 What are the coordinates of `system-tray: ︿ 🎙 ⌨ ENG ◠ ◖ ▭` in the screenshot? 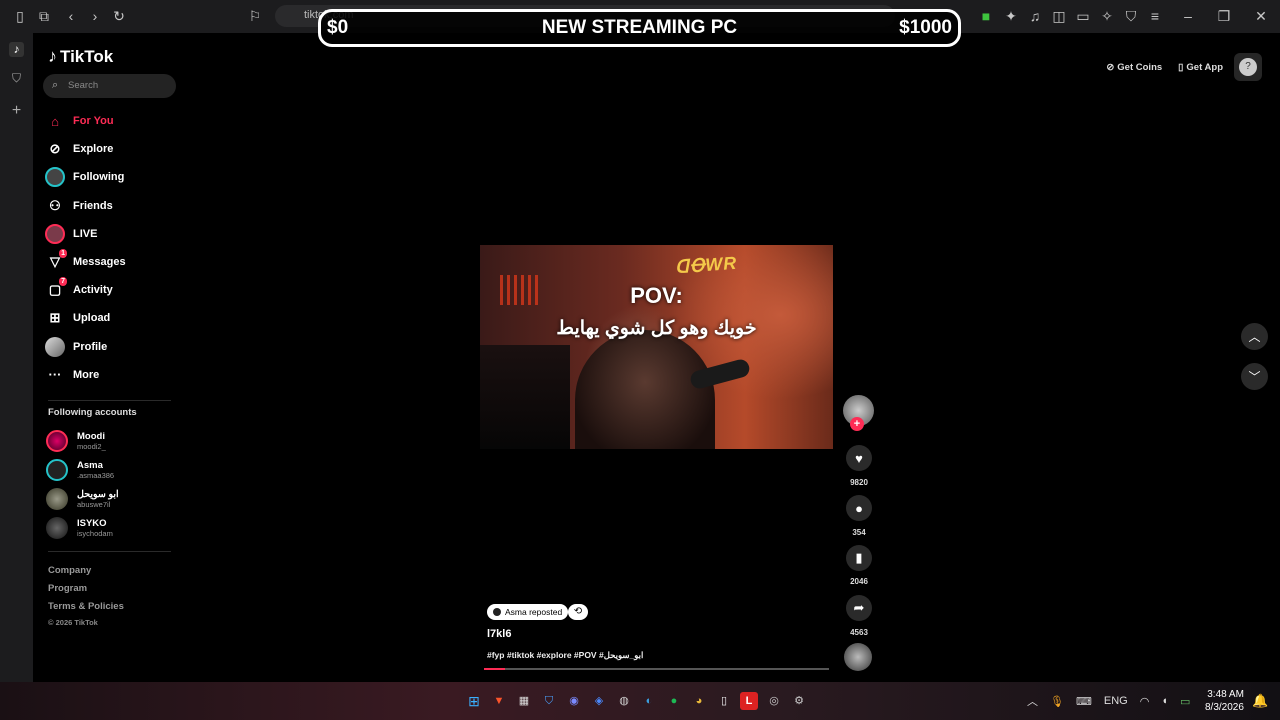 It's located at (1108, 701).